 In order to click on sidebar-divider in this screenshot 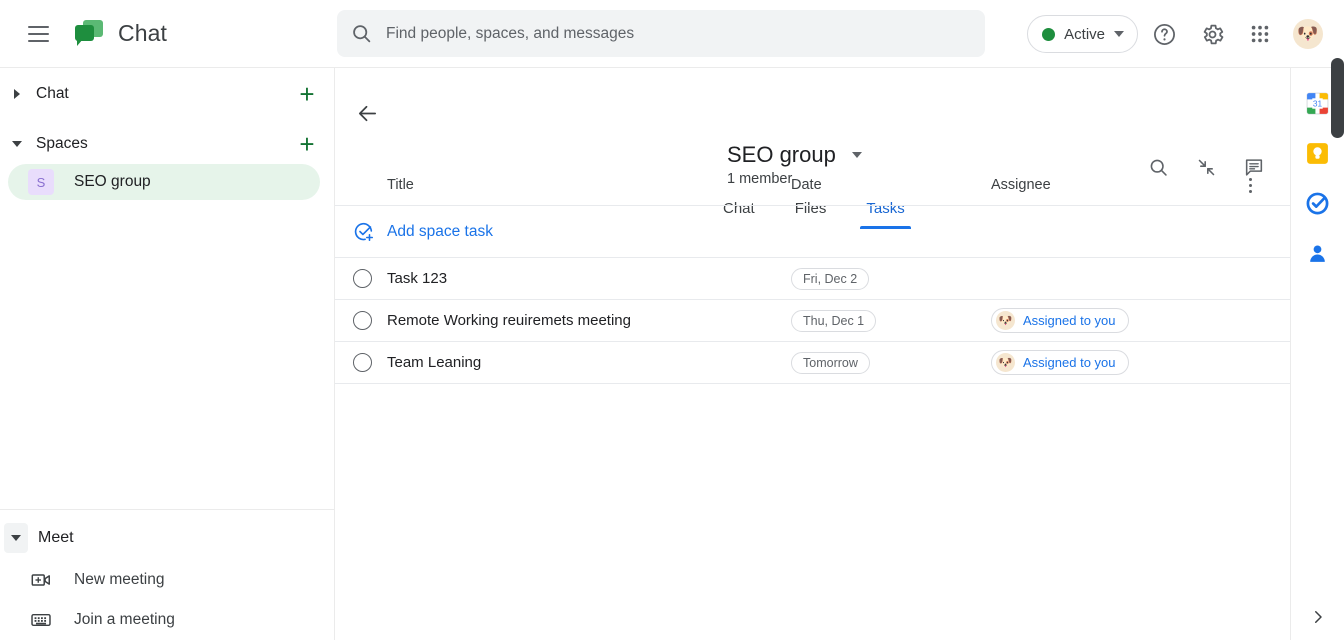, I will do `click(167, 509)`.